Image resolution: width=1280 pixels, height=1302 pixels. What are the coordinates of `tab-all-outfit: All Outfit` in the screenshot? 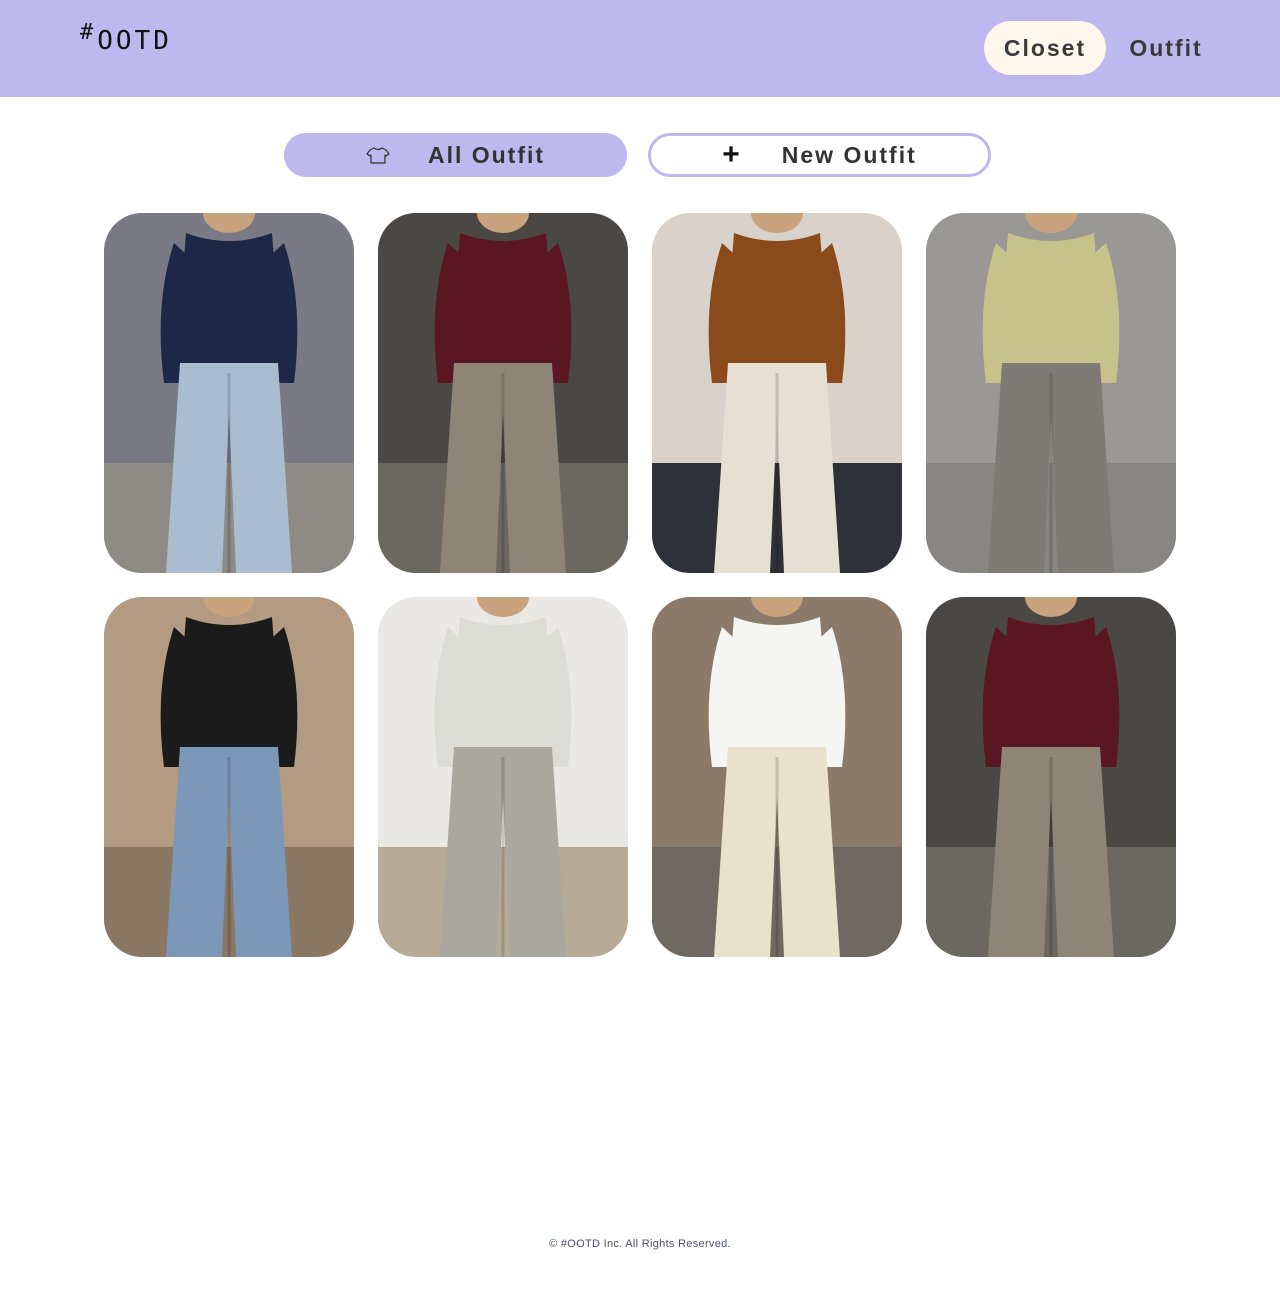 It's located at (455, 155).